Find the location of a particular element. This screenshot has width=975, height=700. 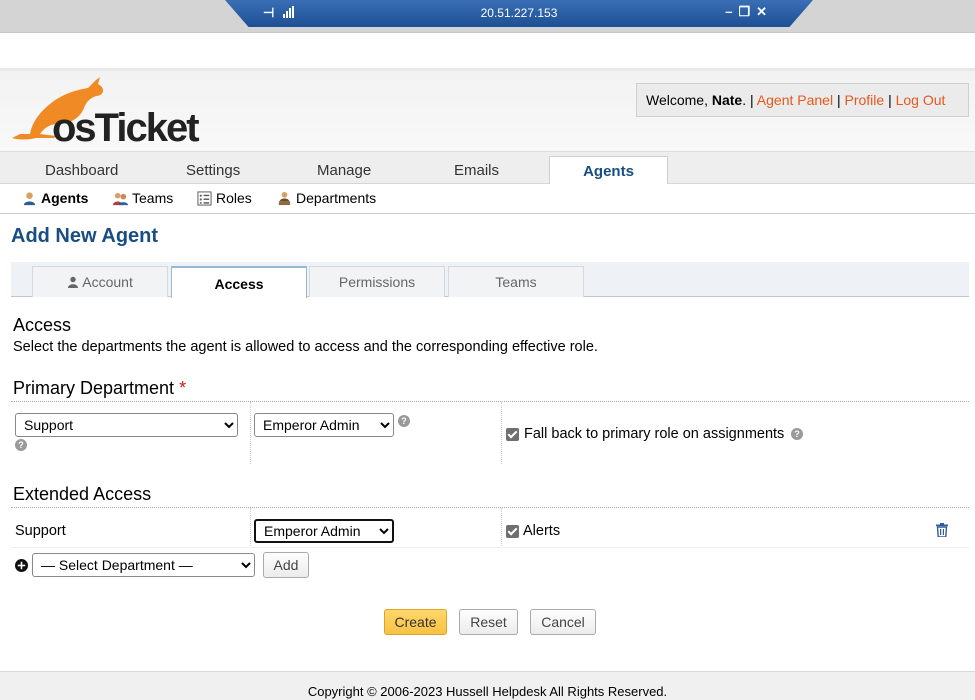

subnav-teams: Teams is located at coordinates (143, 198).